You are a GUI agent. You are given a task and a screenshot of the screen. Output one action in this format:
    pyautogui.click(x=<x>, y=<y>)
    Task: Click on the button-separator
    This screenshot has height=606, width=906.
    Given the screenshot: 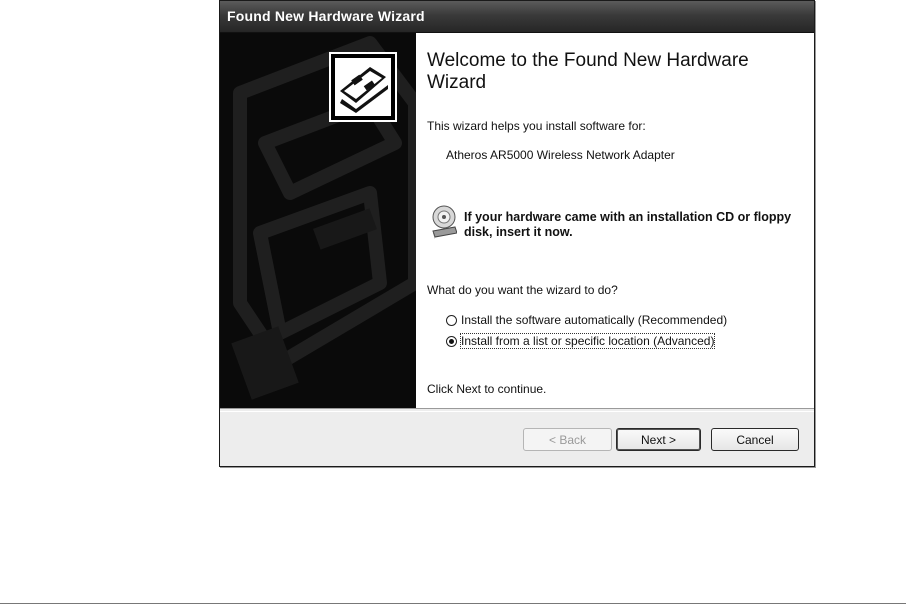 What is the action you would take?
    pyautogui.click(x=517, y=410)
    